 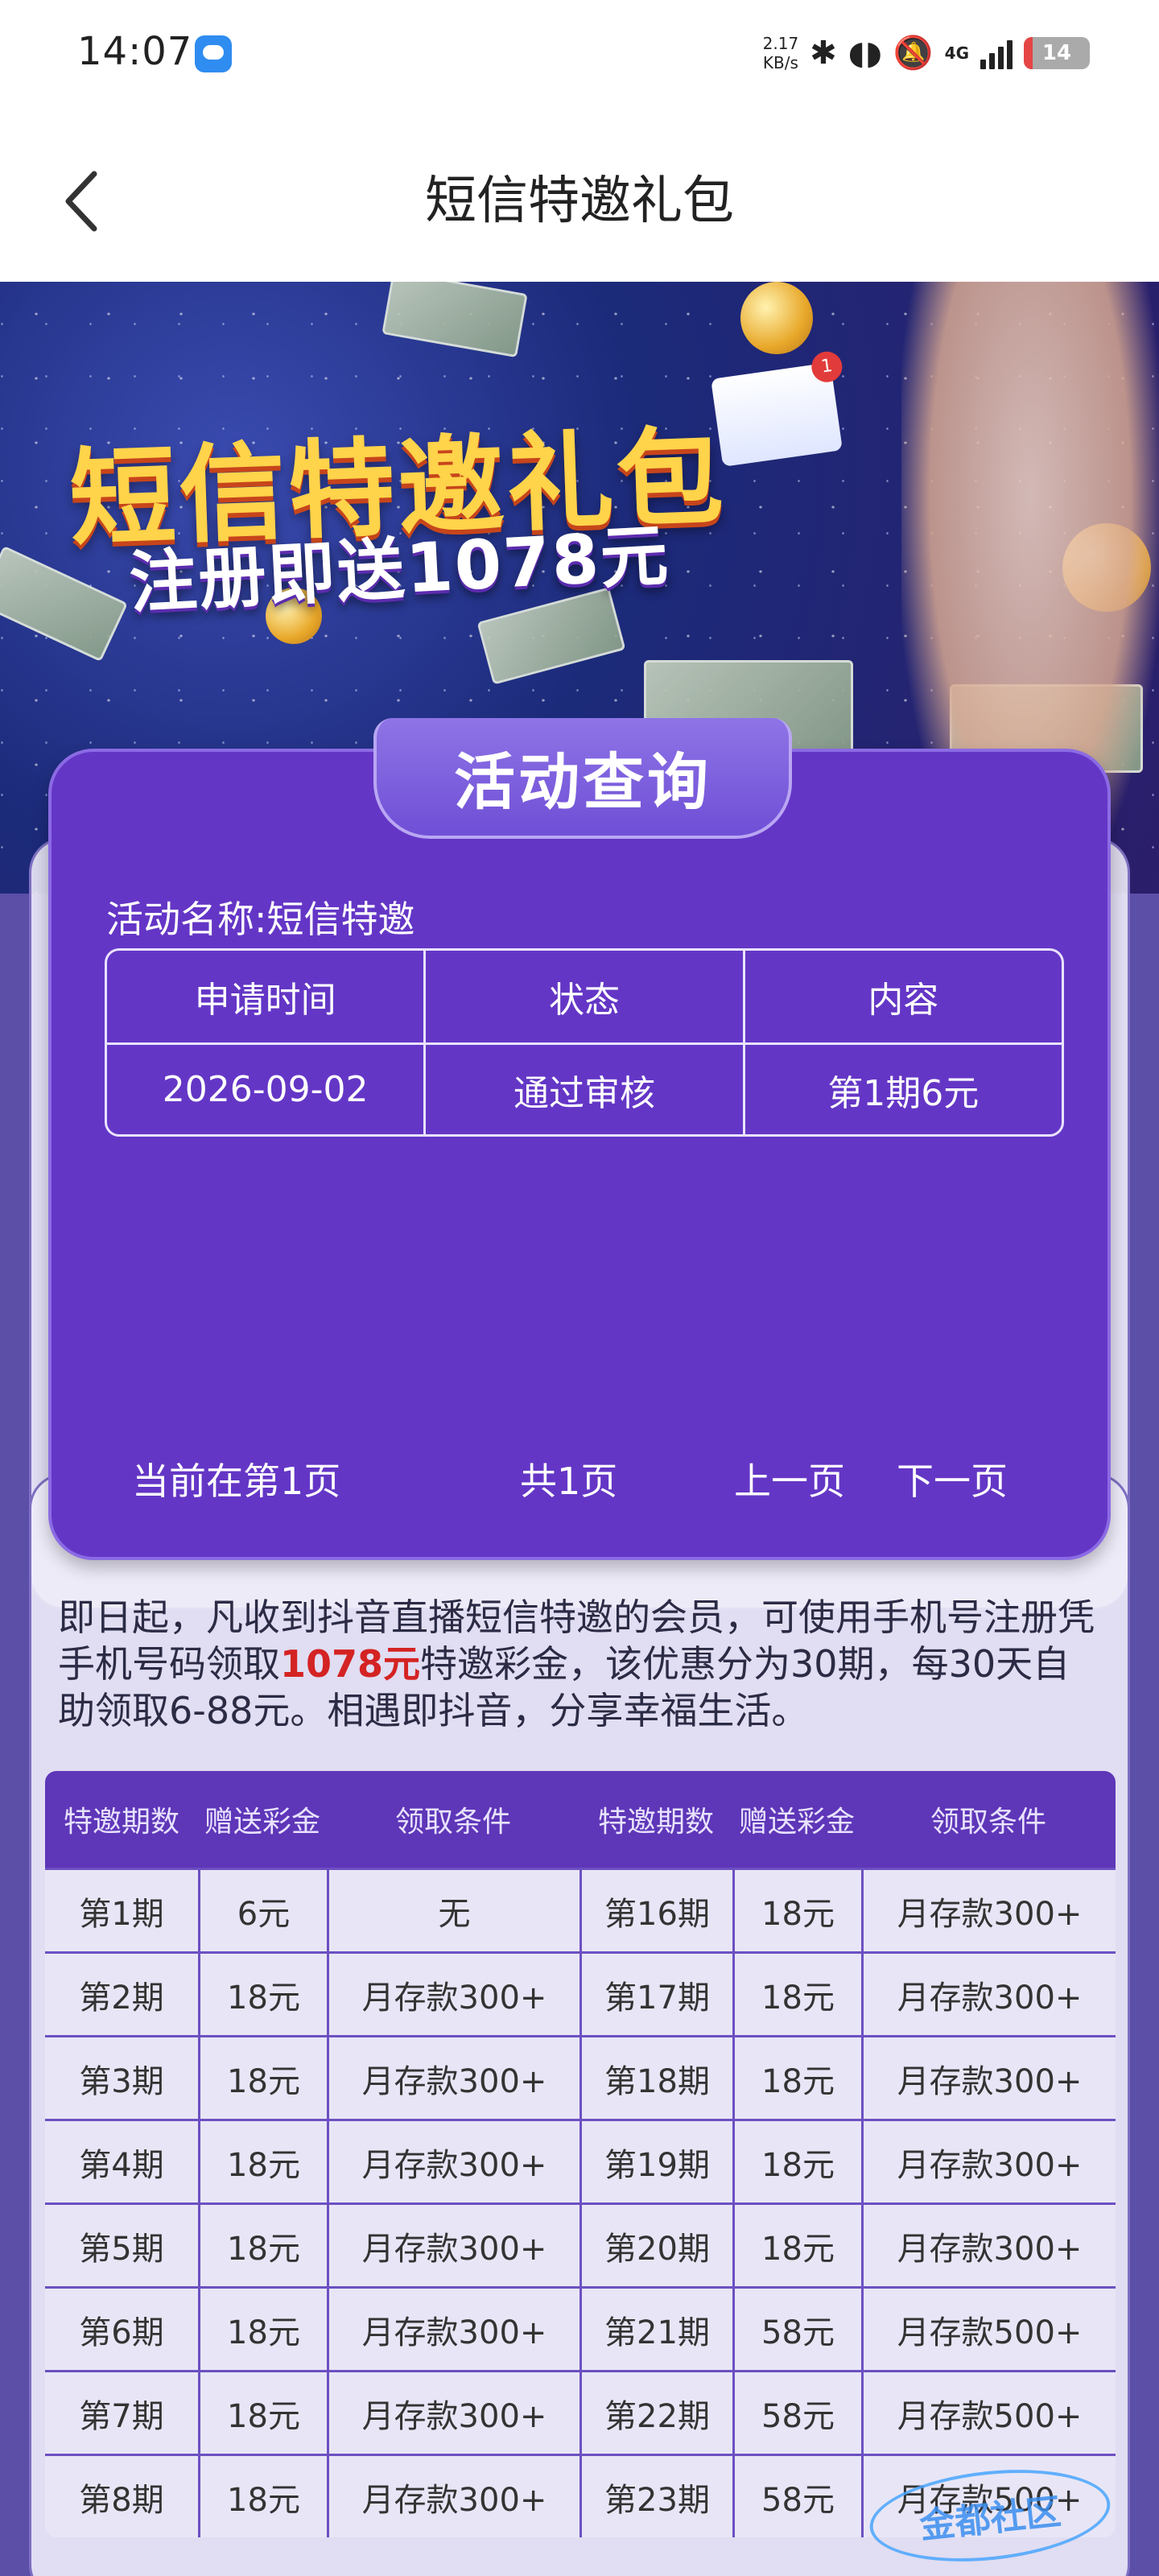 What do you see at coordinates (265, 1089) in the screenshot?
I see `apply-date: 2026-09-02` at bounding box center [265, 1089].